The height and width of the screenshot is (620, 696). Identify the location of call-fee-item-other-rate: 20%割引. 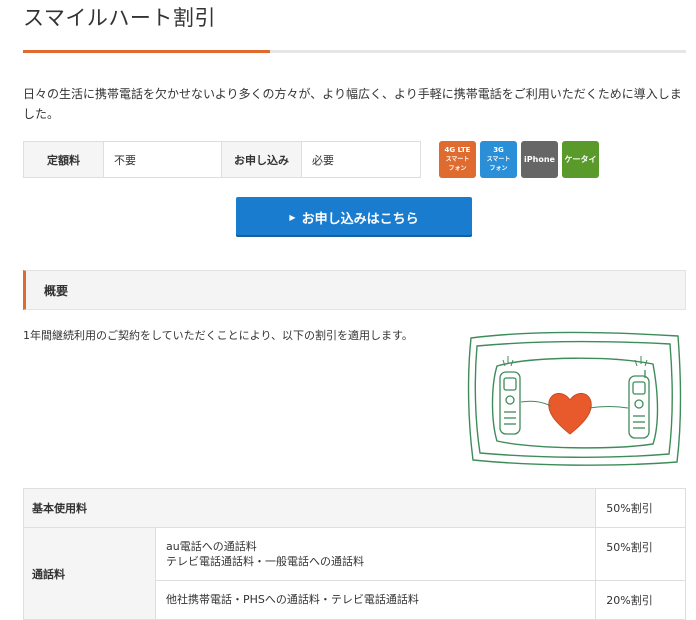
(640, 600).